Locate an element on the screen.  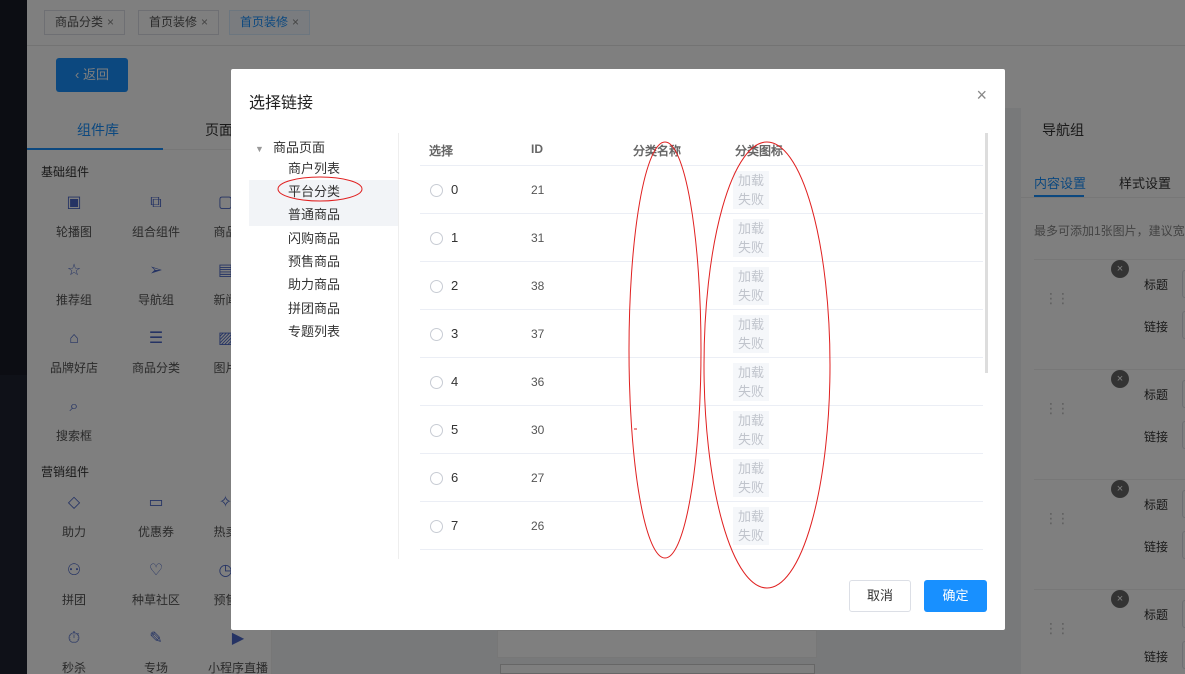
row-label: 6 is located at coordinates (455, 477).